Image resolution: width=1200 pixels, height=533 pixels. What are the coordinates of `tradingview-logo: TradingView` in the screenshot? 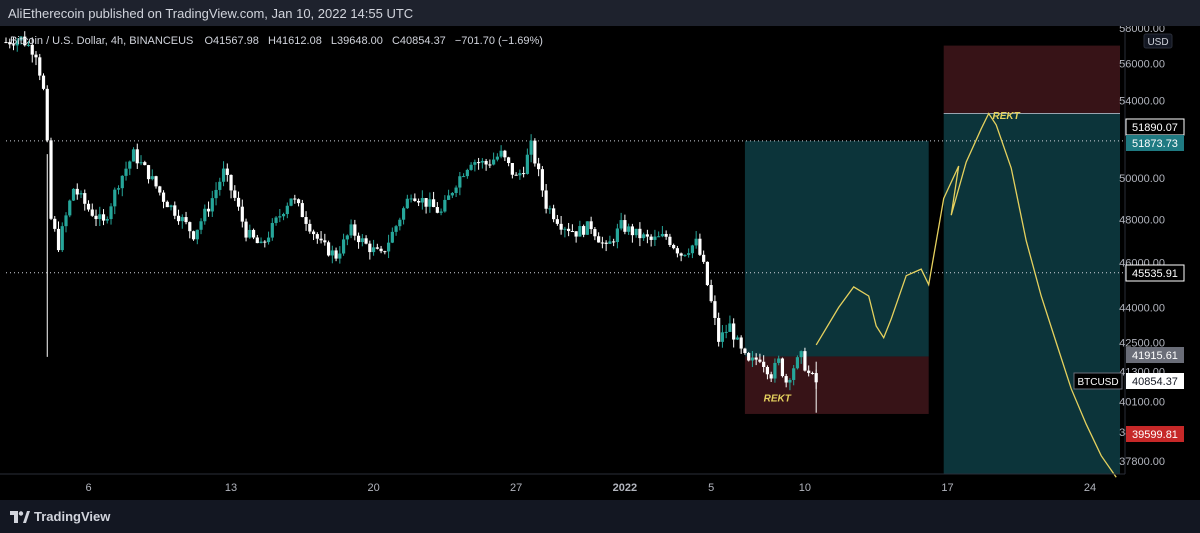 It's located at (60, 516).